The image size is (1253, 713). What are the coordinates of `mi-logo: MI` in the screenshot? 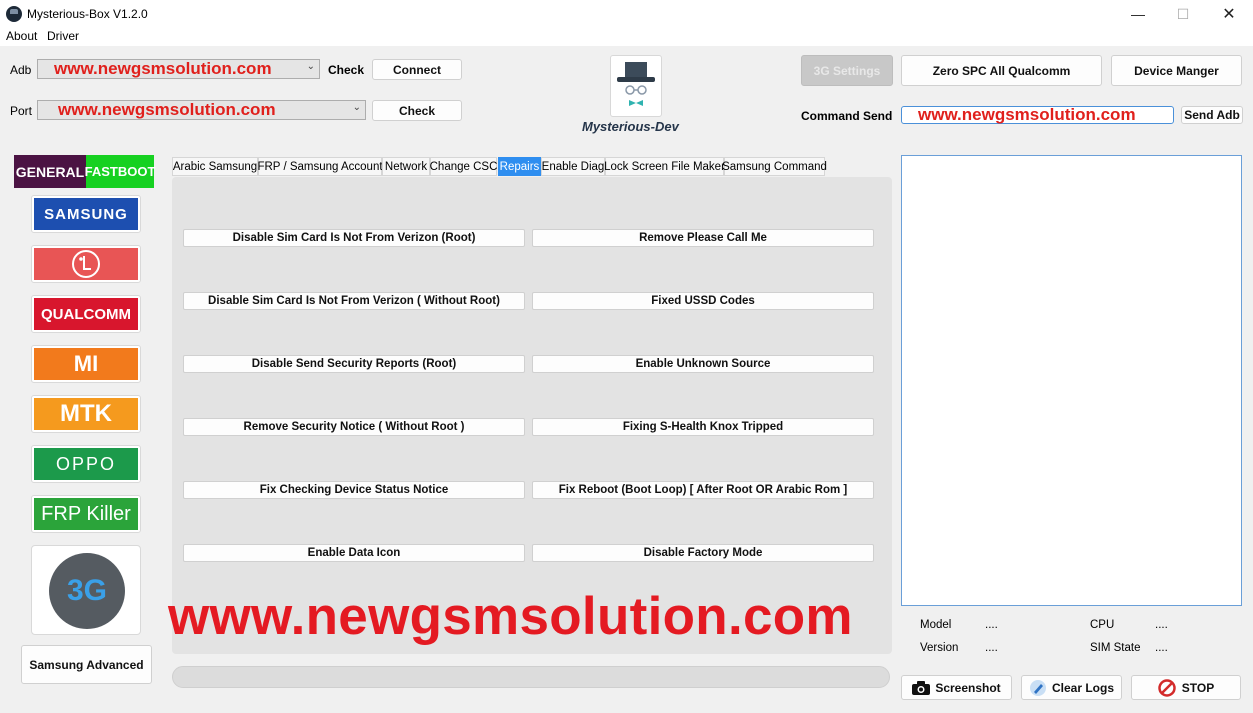 It's located at (86, 364).